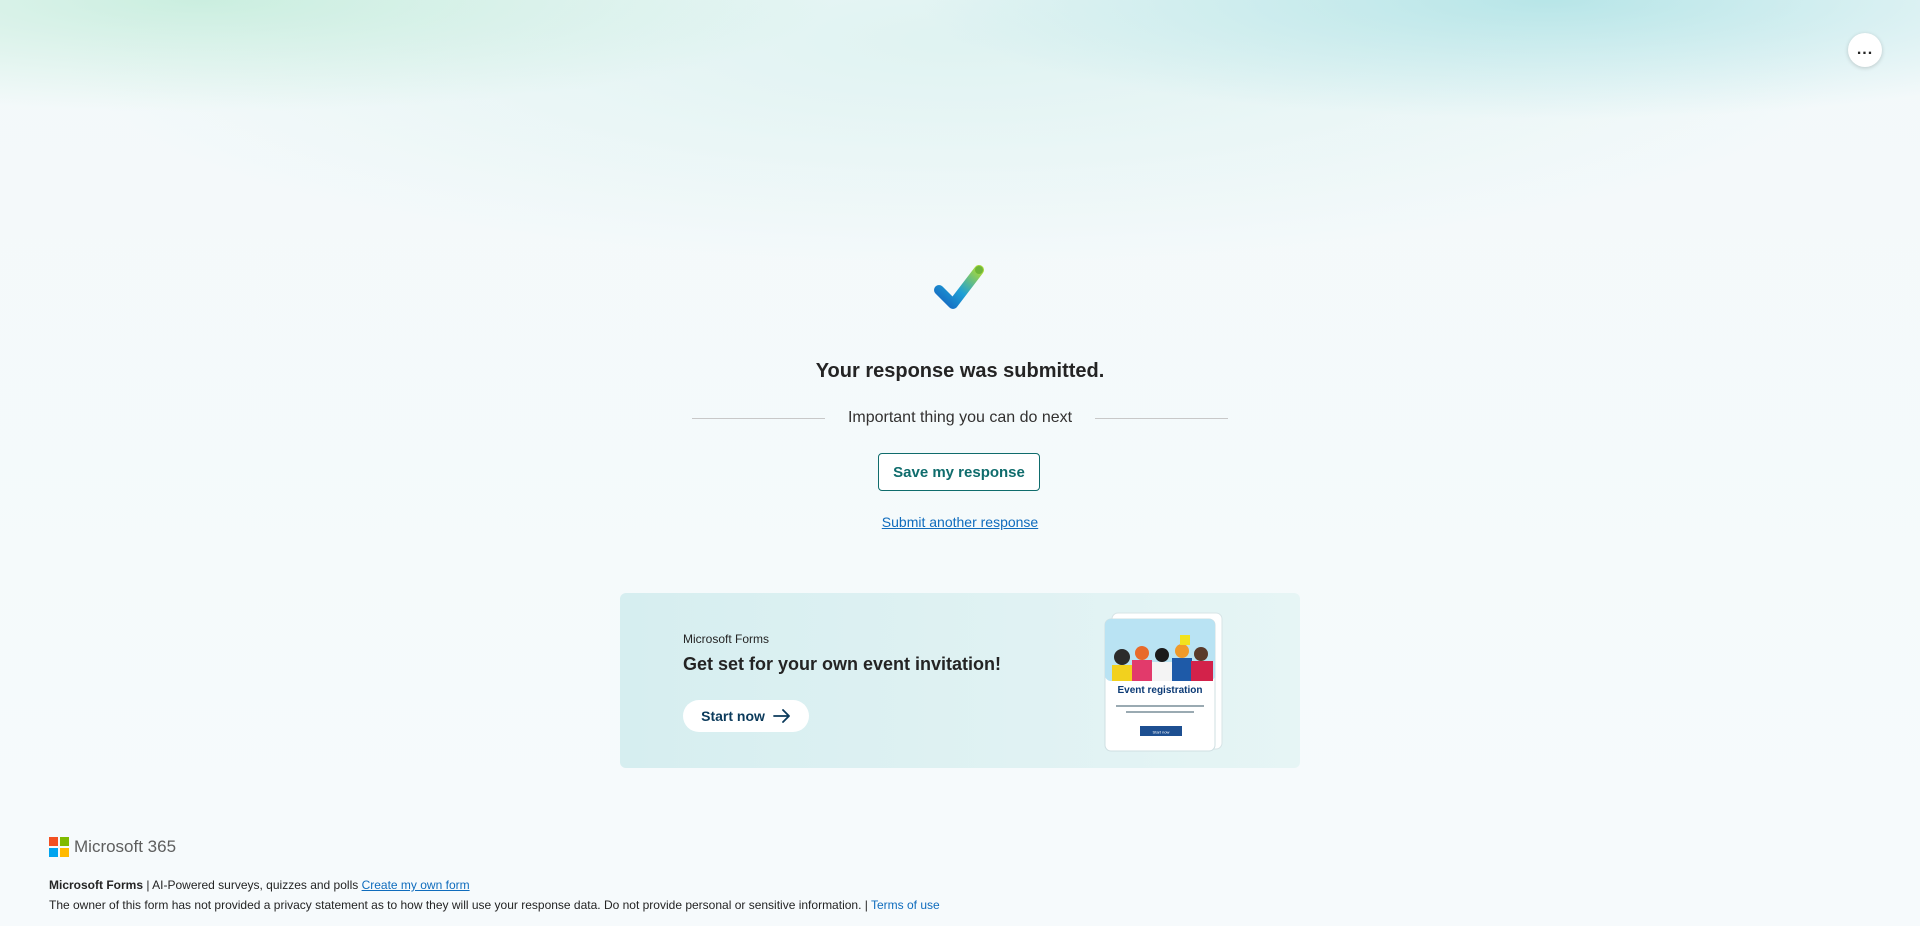  What do you see at coordinates (1159, 690) in the screenshot?
I see `illustration-card-title: Event registration` at bounding box center [1159, 690].